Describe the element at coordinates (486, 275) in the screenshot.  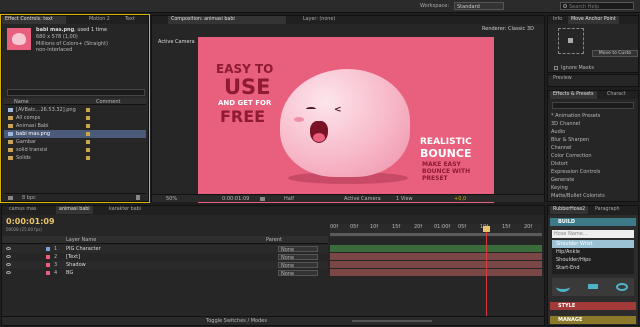
I see `current-time-indicator` at that location.